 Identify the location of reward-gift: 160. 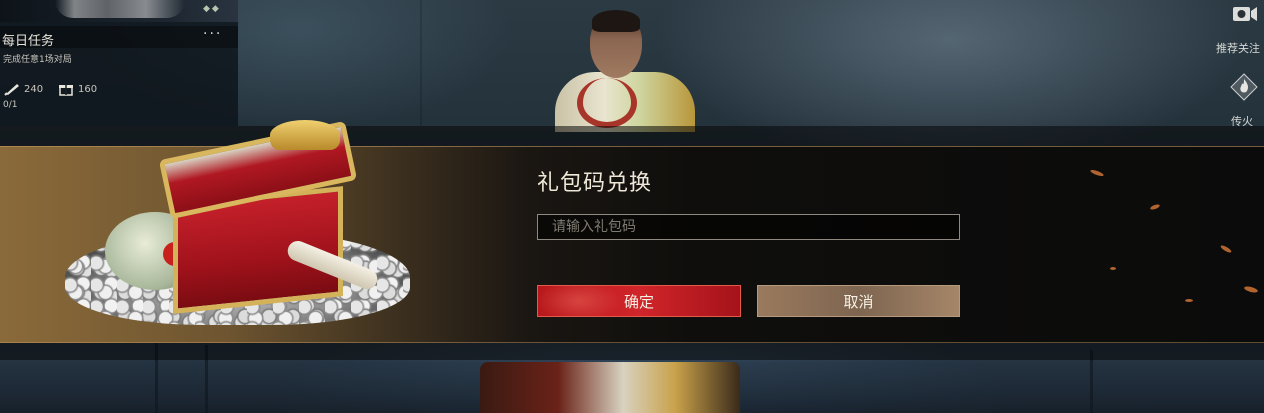
(77, 89).